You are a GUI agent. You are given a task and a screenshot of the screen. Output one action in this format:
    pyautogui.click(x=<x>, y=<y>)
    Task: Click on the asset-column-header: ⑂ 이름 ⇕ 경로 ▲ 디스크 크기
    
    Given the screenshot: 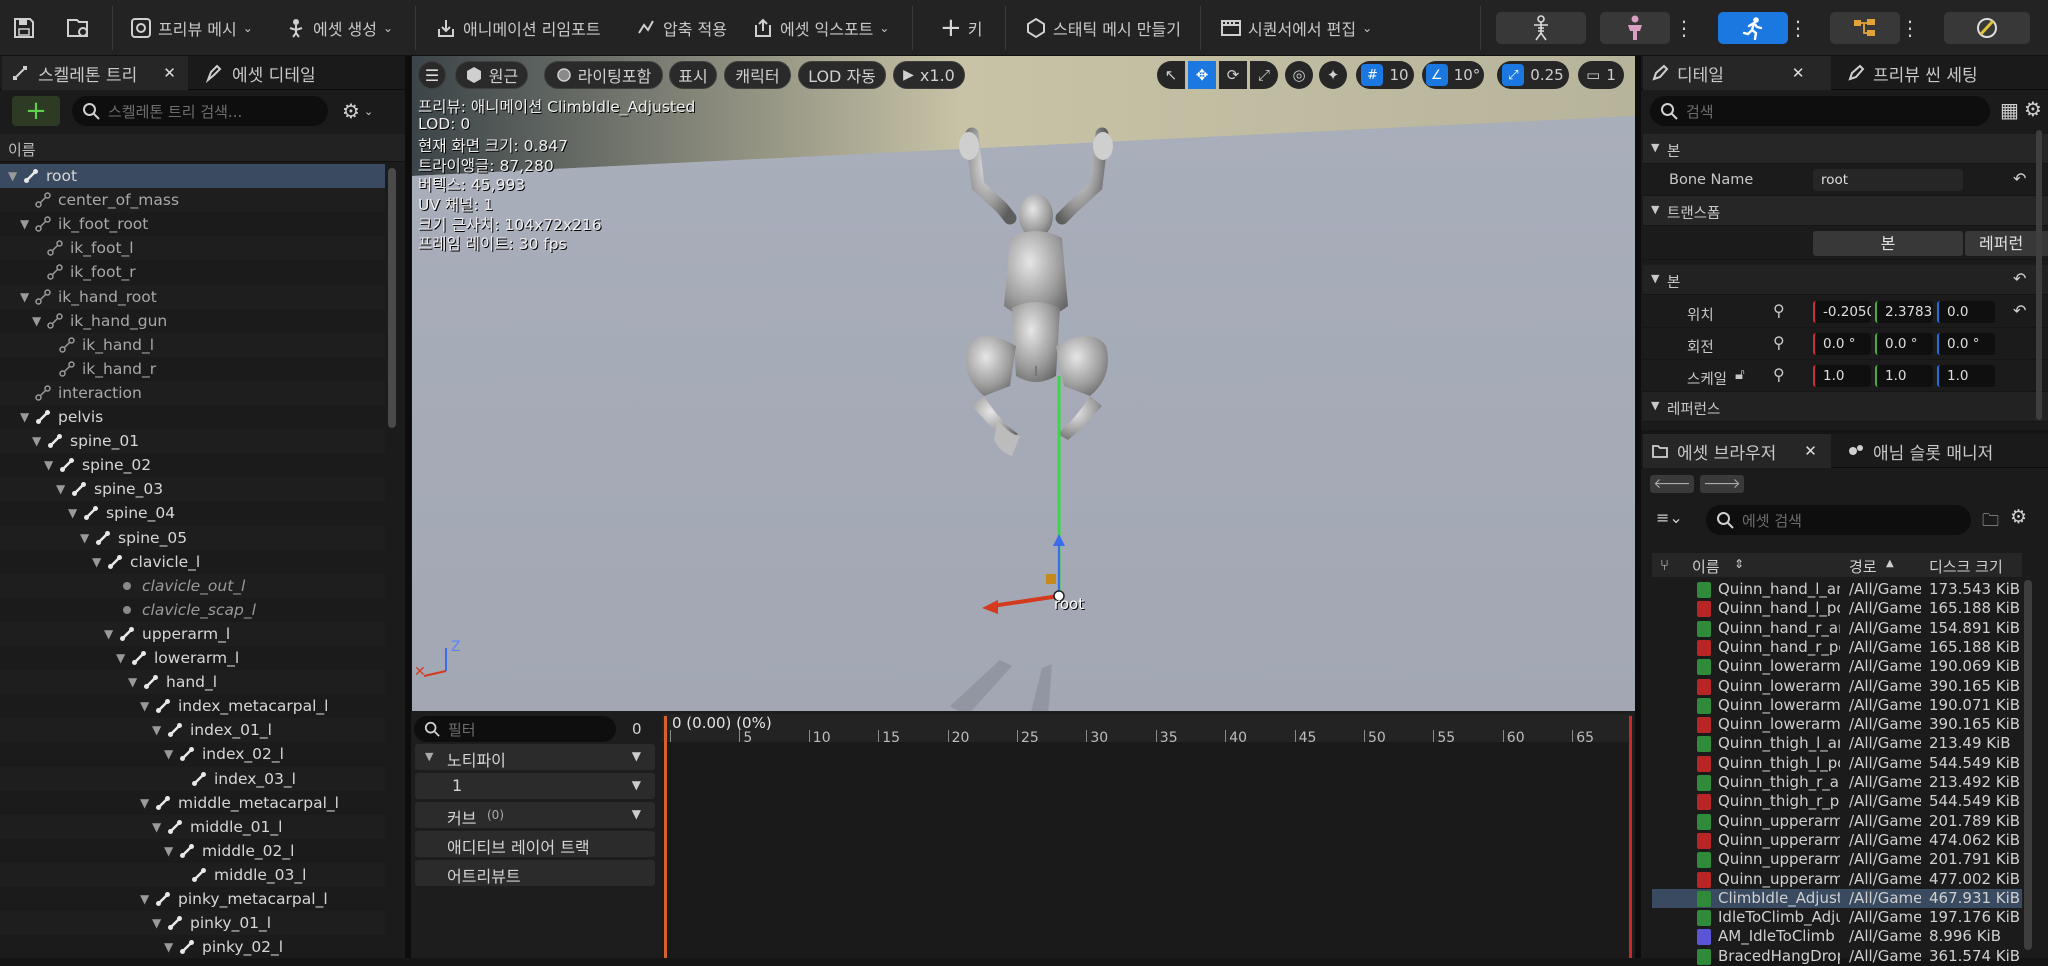 What is the action you would take?
    pyautogui.click(x=1837, y=565)
    